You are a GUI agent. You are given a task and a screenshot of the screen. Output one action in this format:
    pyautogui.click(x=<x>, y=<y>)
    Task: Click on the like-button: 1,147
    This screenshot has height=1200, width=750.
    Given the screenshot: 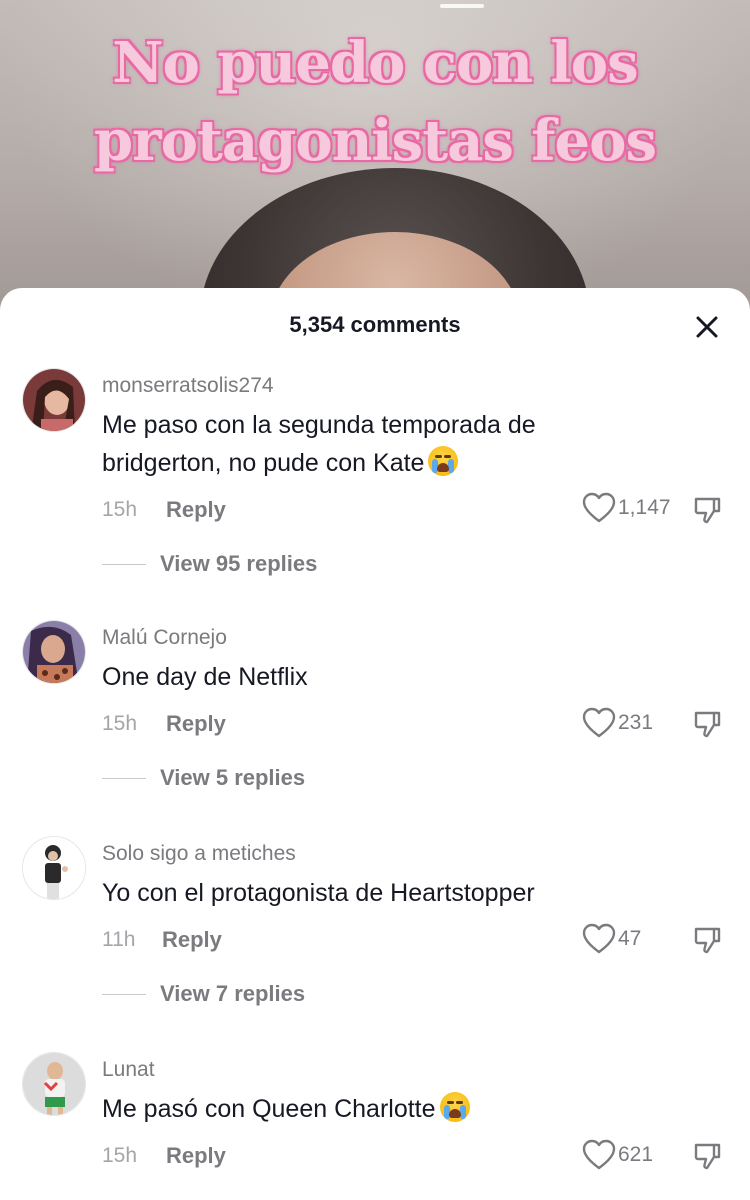 What is the action you would take?
    pyautogui.click(x=626, y=508)
    